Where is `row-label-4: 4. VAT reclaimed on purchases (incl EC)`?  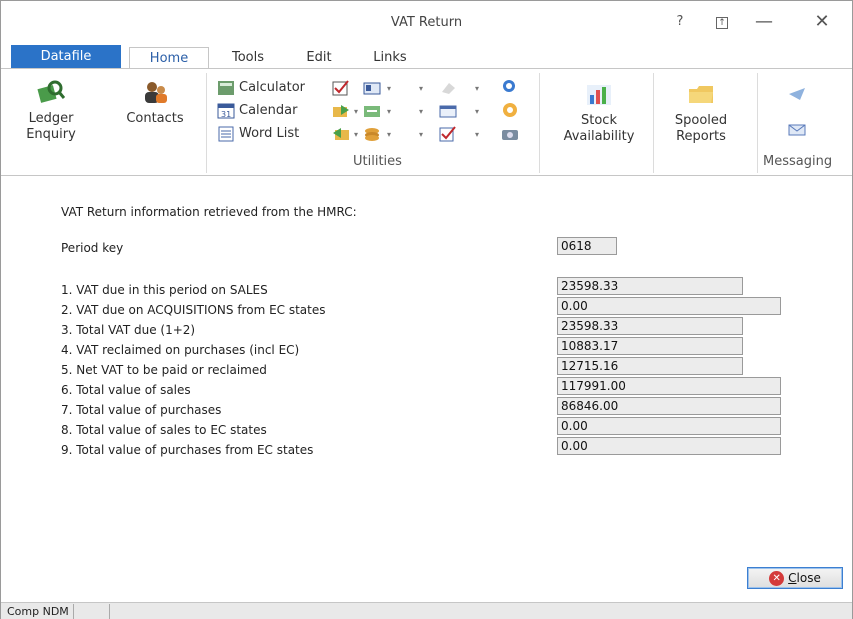
row-label-4: 4. VAT reclaimed on purchases (incl EC) is located at coordinates (180, 350).